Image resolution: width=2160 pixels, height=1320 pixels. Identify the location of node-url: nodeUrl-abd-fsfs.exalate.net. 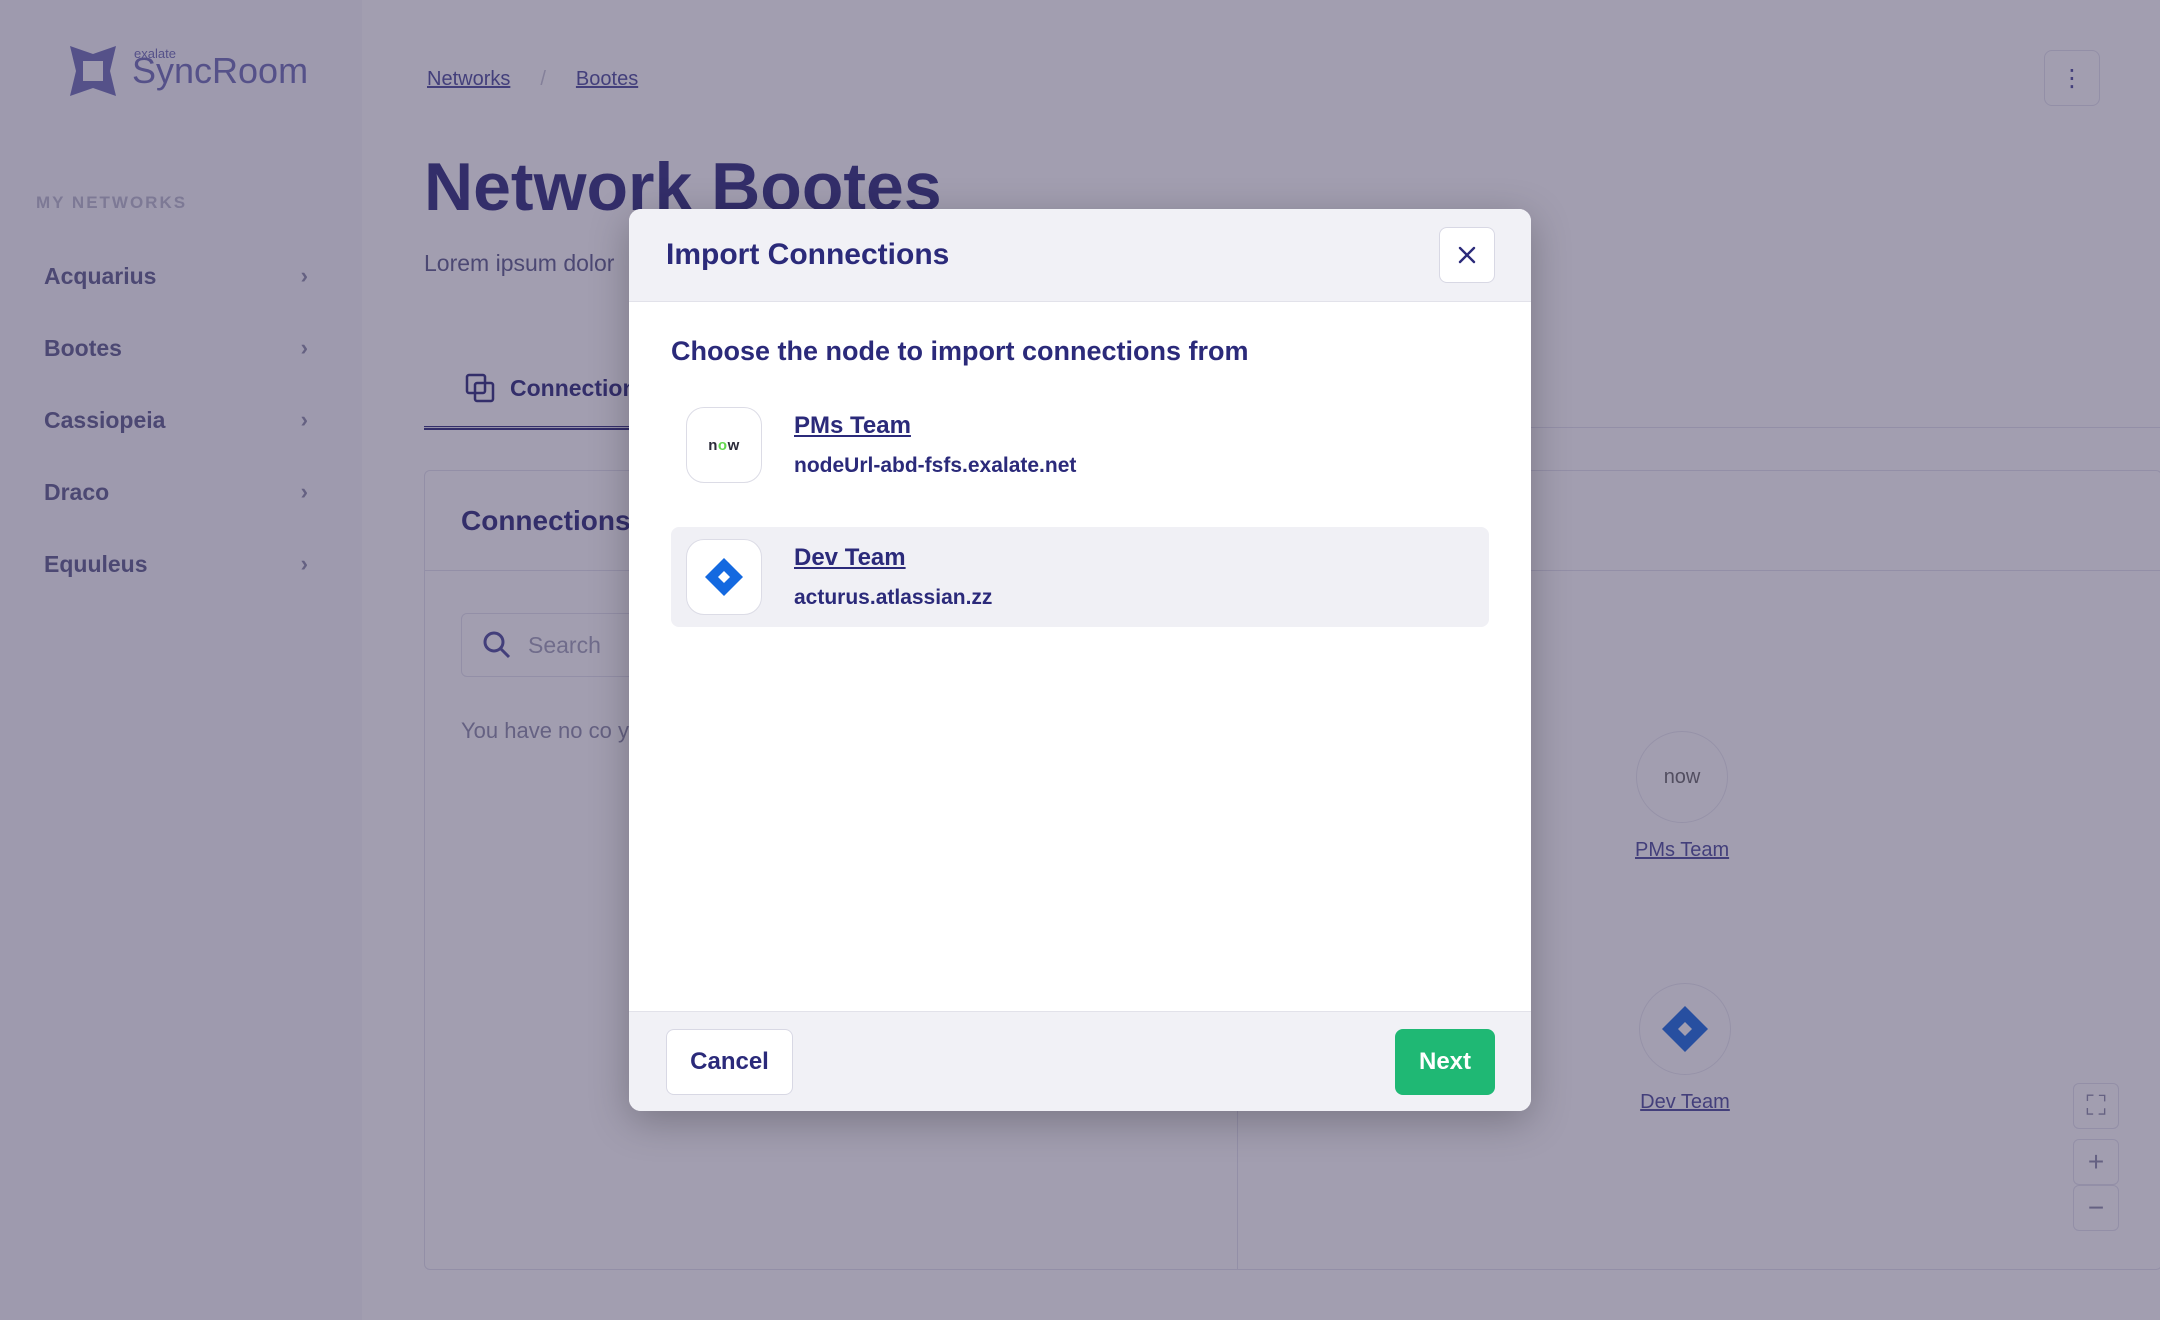
(935, 465).